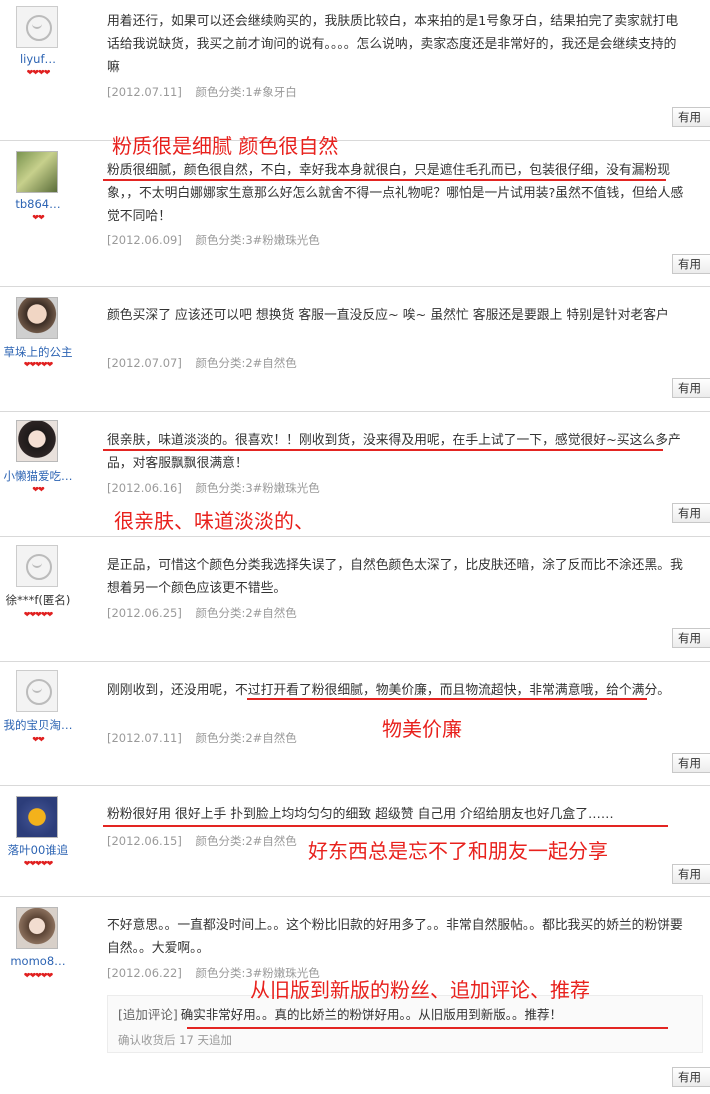  Describe the element at coordinates (144, 613) in the screenshot. I see `review-date: [2012.06.25]` at that location.